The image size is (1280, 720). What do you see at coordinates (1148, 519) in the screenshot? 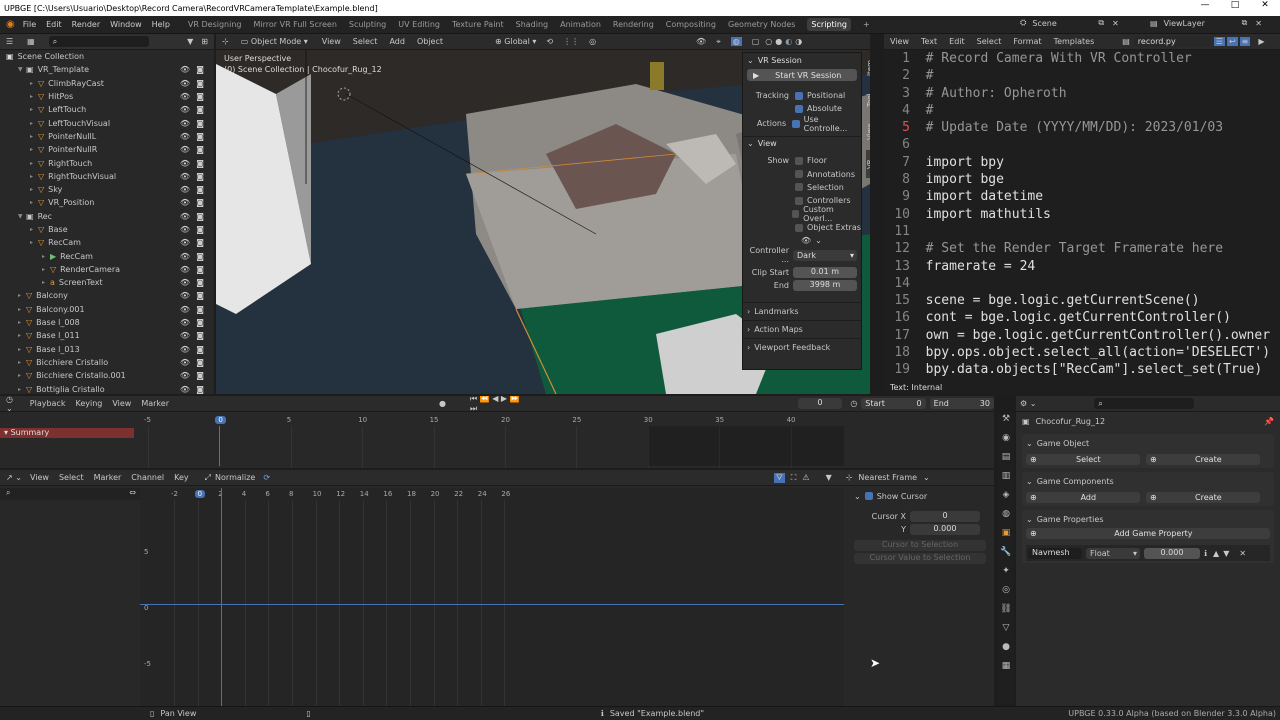
I see `game-properties-section: ⌄ Game Properties` at bounding box center [1148, 519].